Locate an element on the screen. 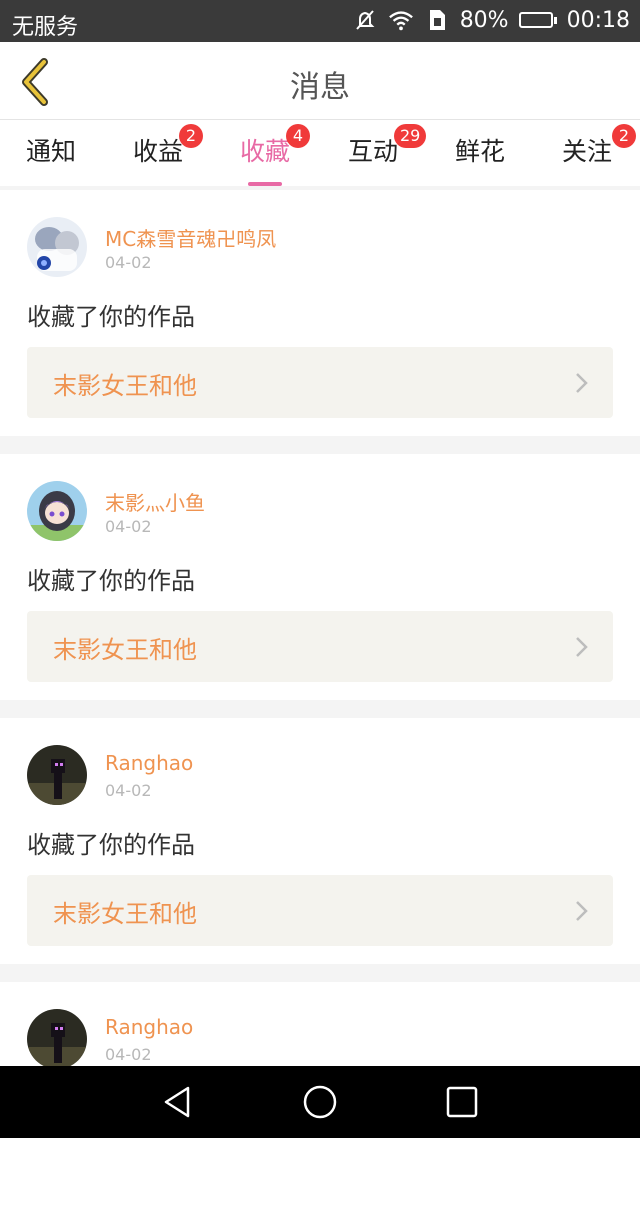 This screenshot has width=640, height=1228. carrier-label: 无服务 is located at coordinates (45, 27).